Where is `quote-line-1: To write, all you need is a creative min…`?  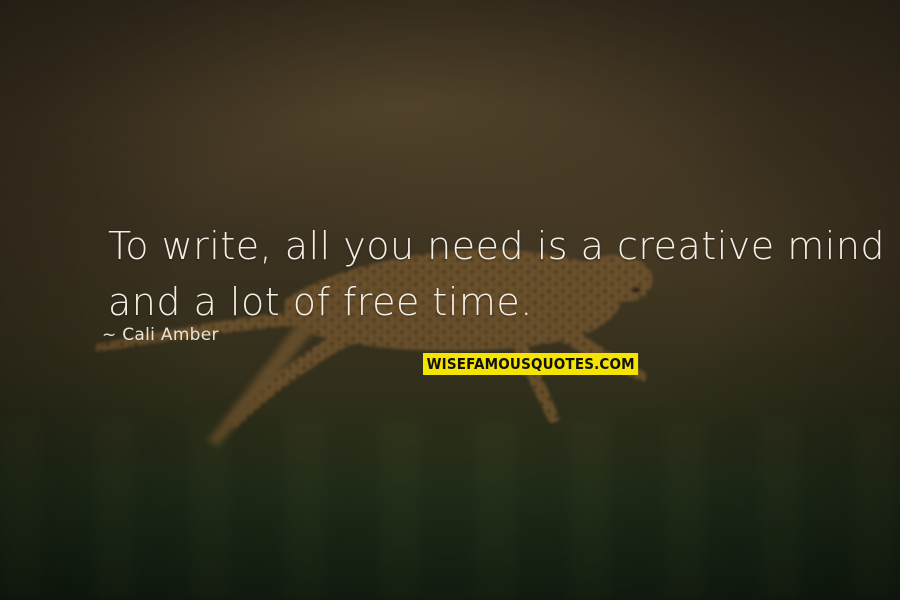
quote-line-1: To write, all you need is a creative min… is located at coordinates (497, 246).